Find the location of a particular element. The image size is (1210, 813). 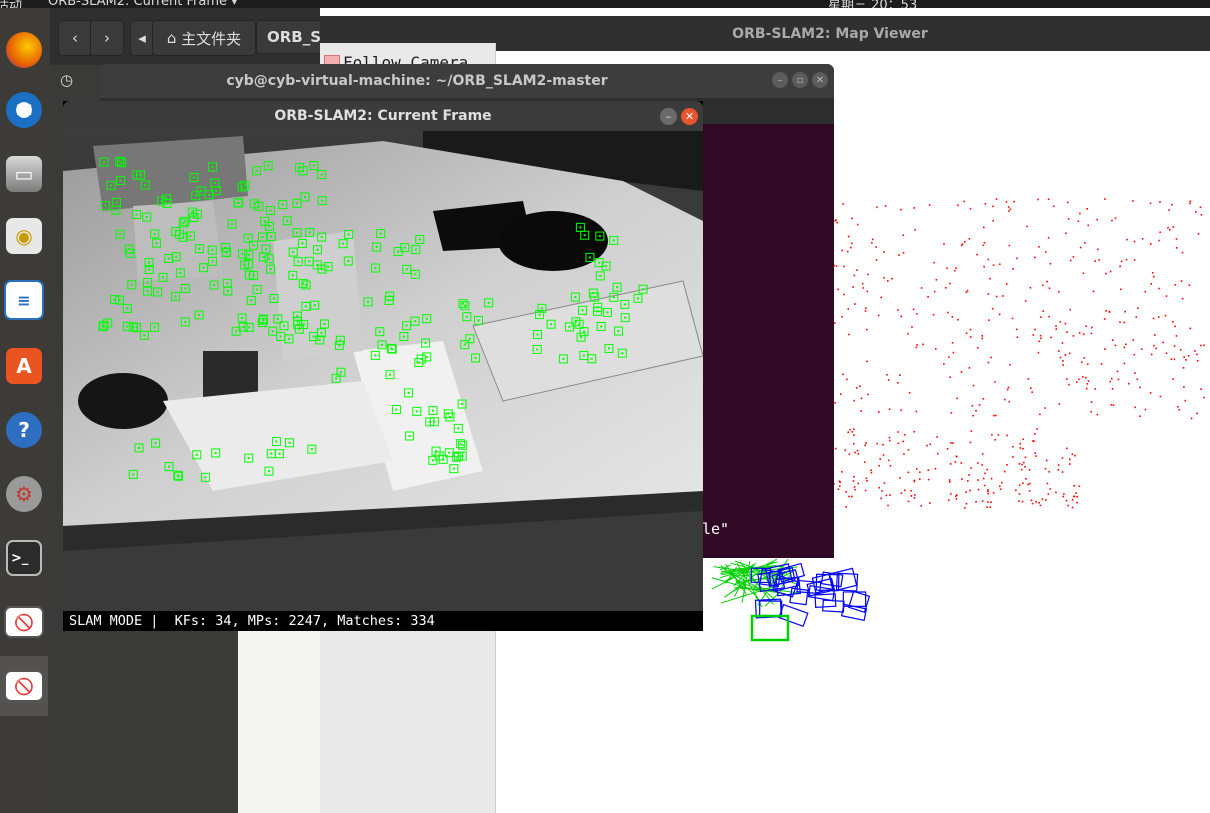

back-button: ‹ is located at coordinates (75, 38).